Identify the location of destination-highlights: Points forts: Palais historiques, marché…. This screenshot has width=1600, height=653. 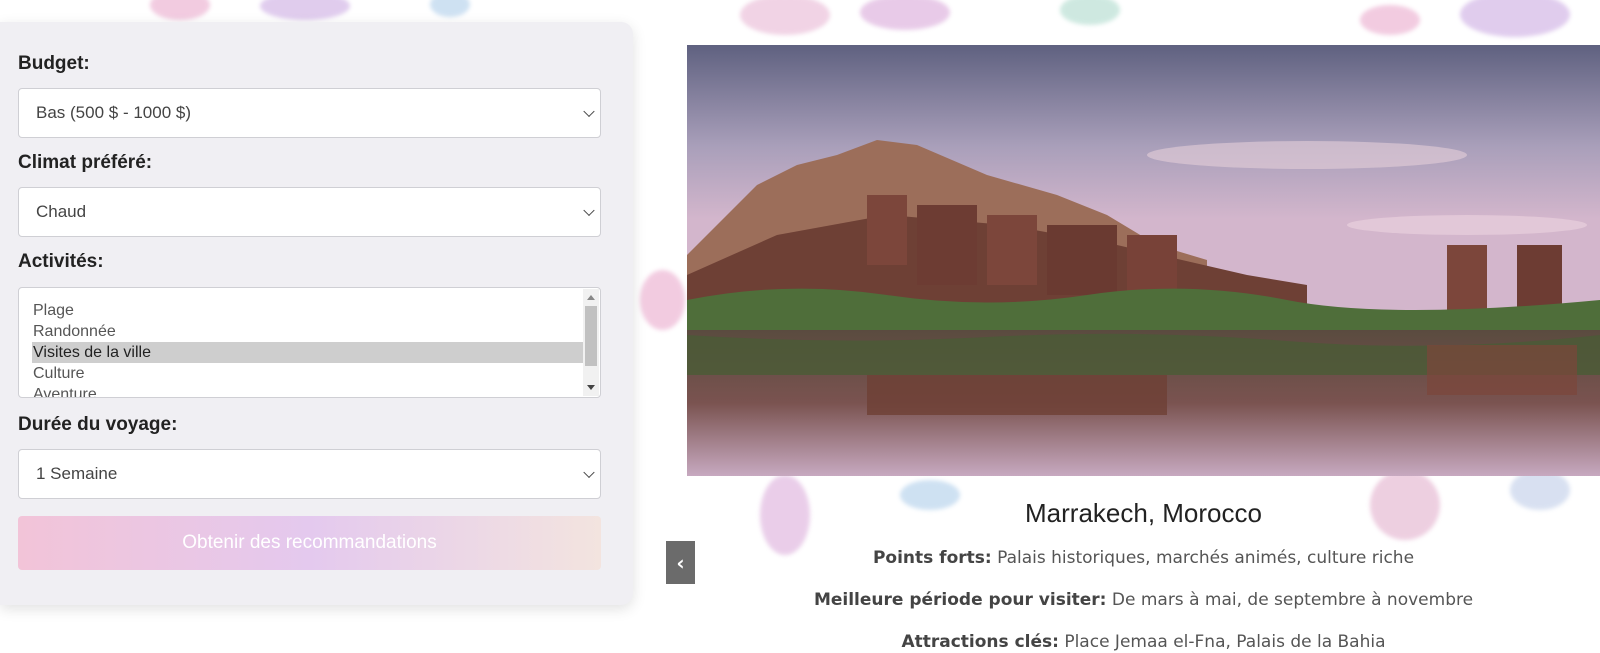
(1143, 558).